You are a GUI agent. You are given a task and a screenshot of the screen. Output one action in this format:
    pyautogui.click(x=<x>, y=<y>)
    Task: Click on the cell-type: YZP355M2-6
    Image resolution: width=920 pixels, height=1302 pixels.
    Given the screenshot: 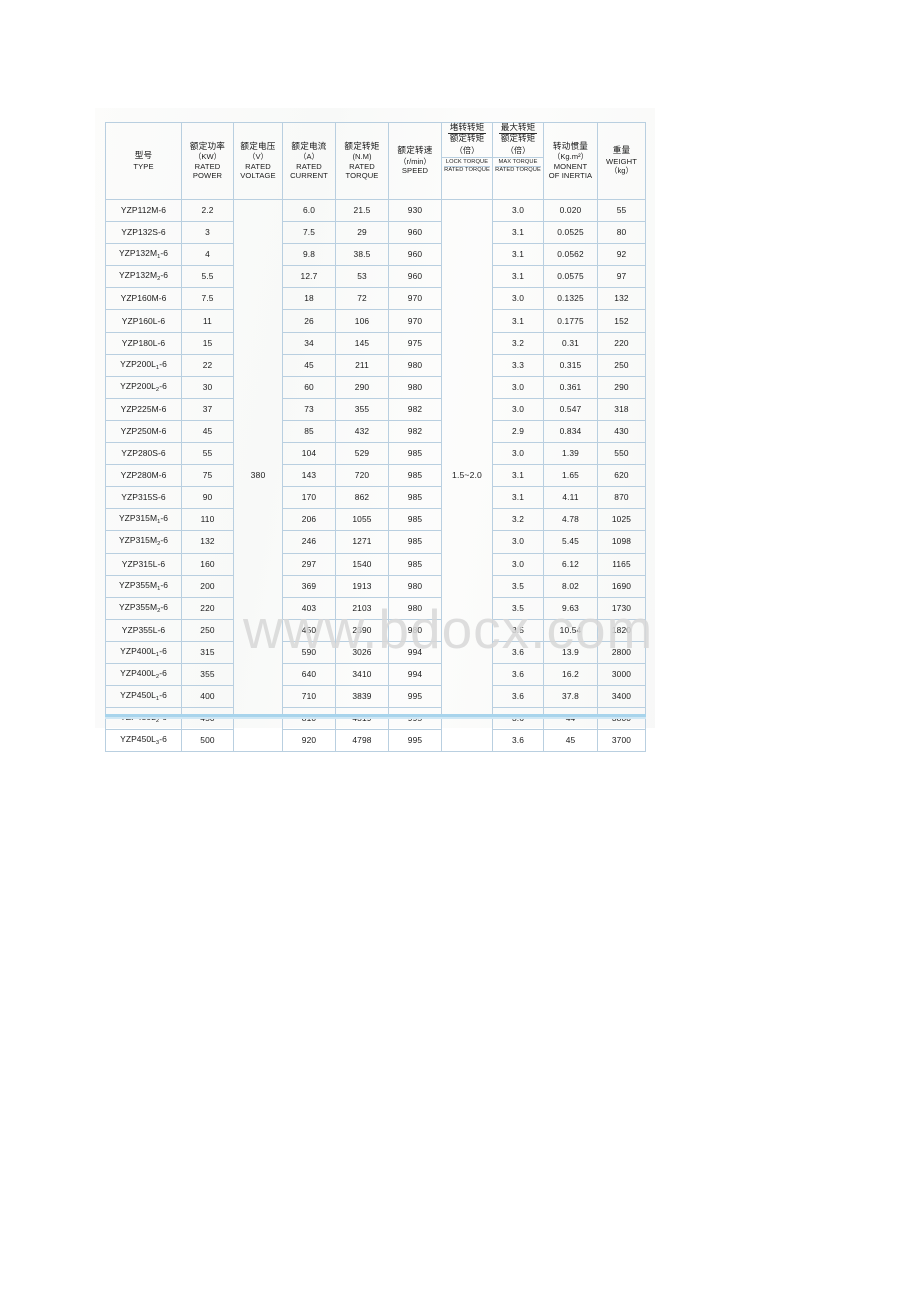 What is the action you would take?
    pyautogui.click(x=143, y=608)
    